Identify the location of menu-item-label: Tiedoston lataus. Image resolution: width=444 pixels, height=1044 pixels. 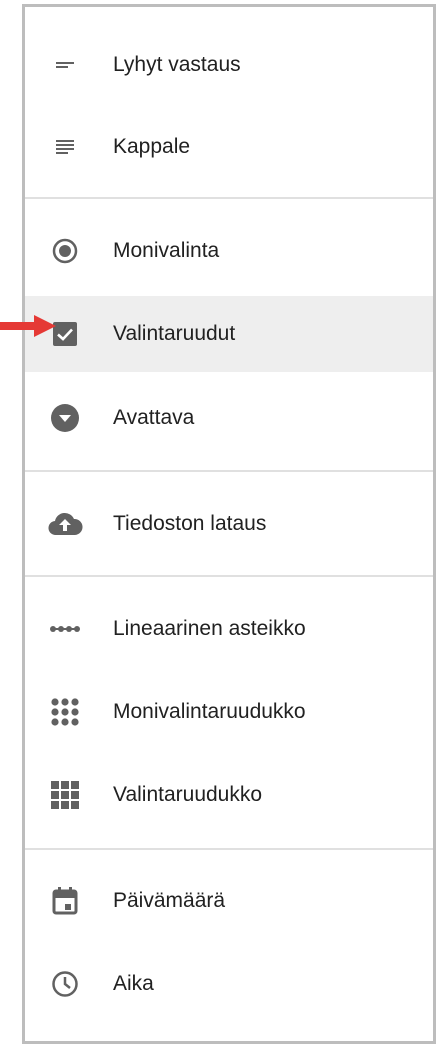
(190, 523).